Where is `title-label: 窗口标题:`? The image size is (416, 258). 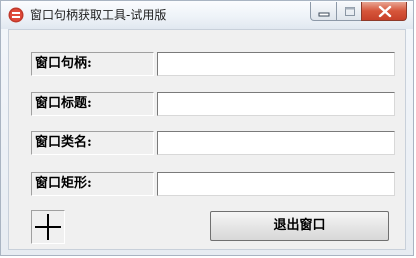
title-label: 窗口标题: is located at coordinates (92, 104).